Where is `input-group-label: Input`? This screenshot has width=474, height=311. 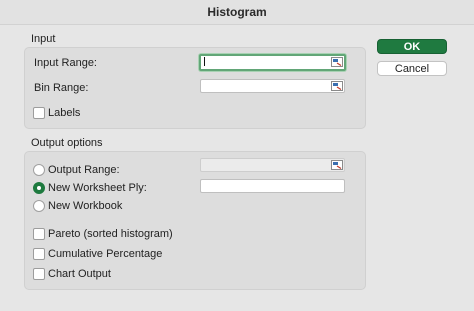
input-group-label: Input is located at coordinates (43, 39).